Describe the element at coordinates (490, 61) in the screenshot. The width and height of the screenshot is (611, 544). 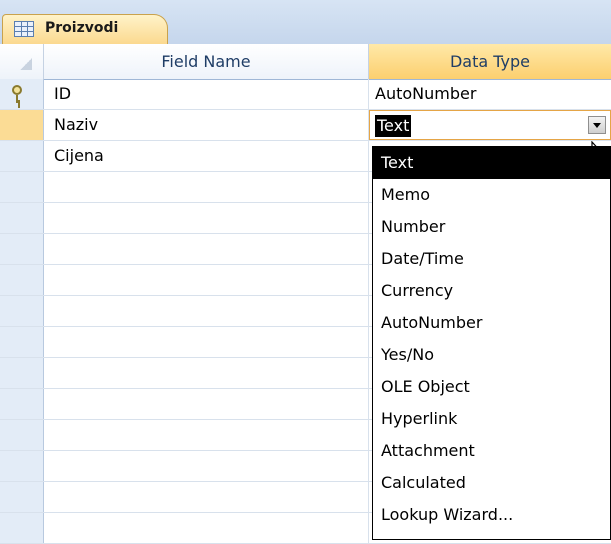
I see `column-header-data-type: Data Type` at that location.